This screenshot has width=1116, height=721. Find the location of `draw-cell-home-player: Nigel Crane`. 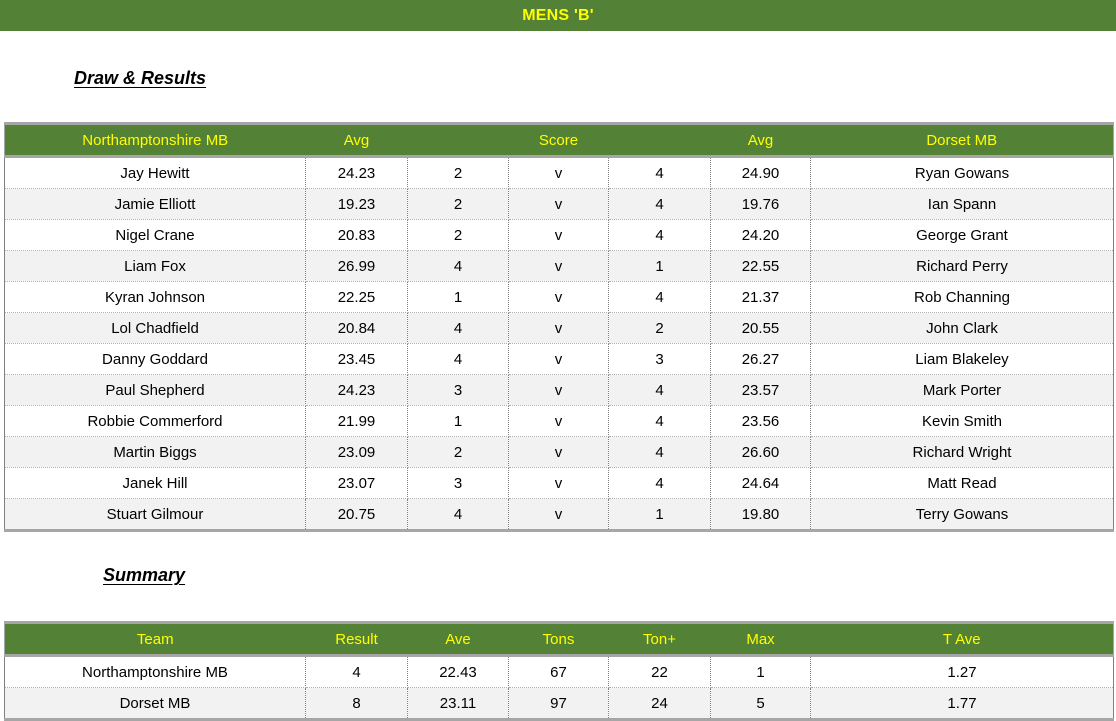

draw-cell-home-player: Nigel Crane is located at coordinates (155, 235).